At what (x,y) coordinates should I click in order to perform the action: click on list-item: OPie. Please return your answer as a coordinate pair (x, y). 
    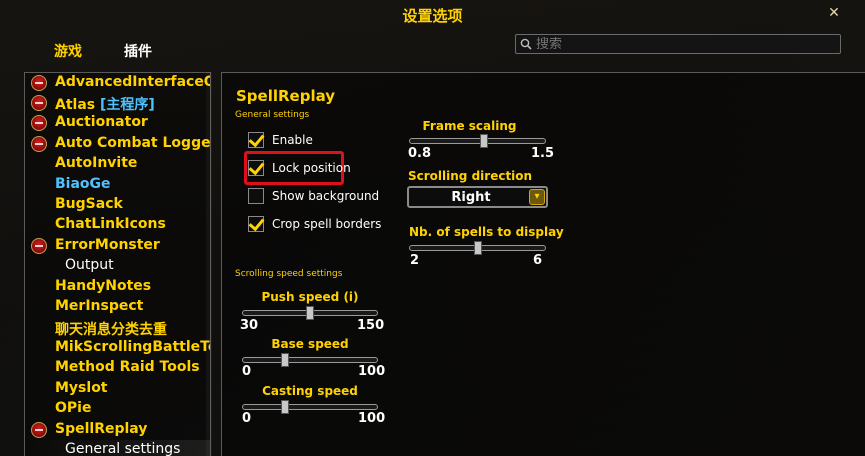
    Looking at the image, I should click on (117, 409).